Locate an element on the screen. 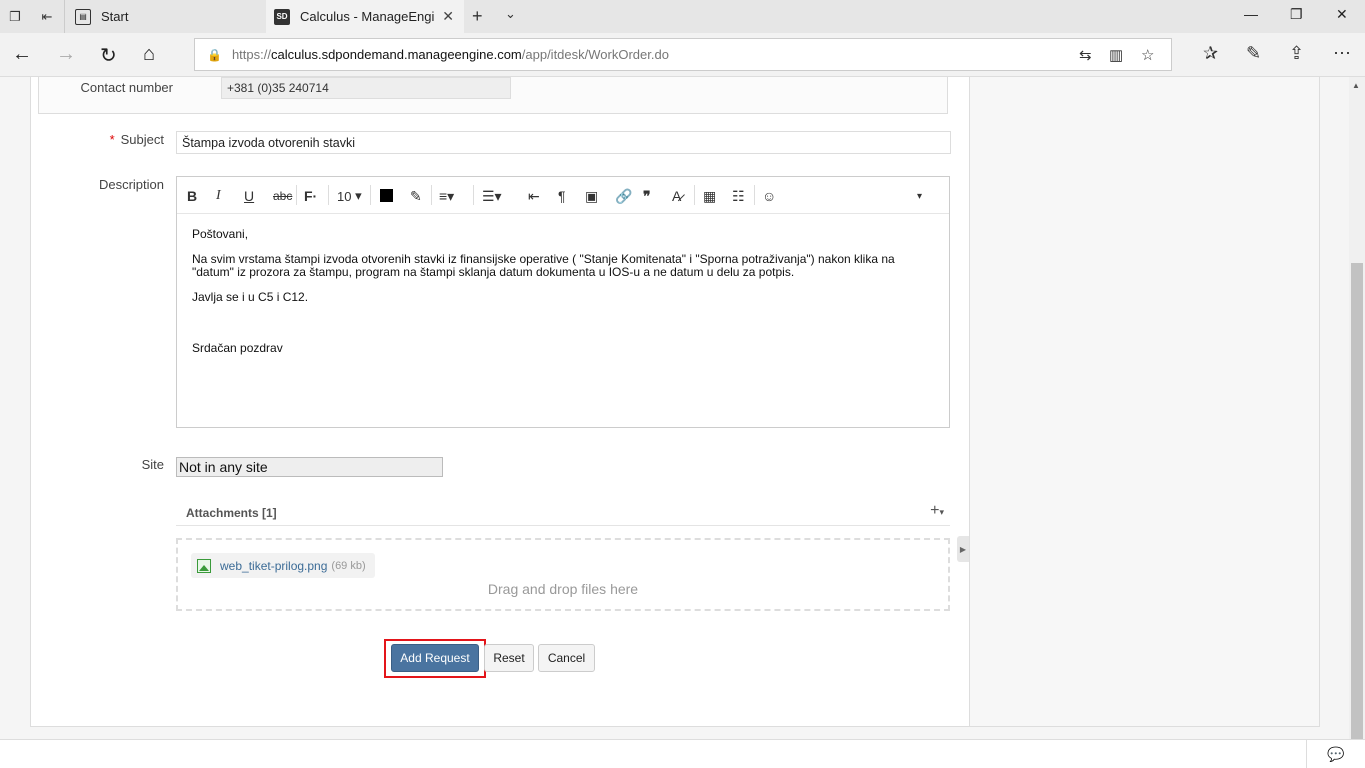 The height and width of the screenshot is (768, 1365). lock-icon: 🔒 is located at coordinates (214, 54).